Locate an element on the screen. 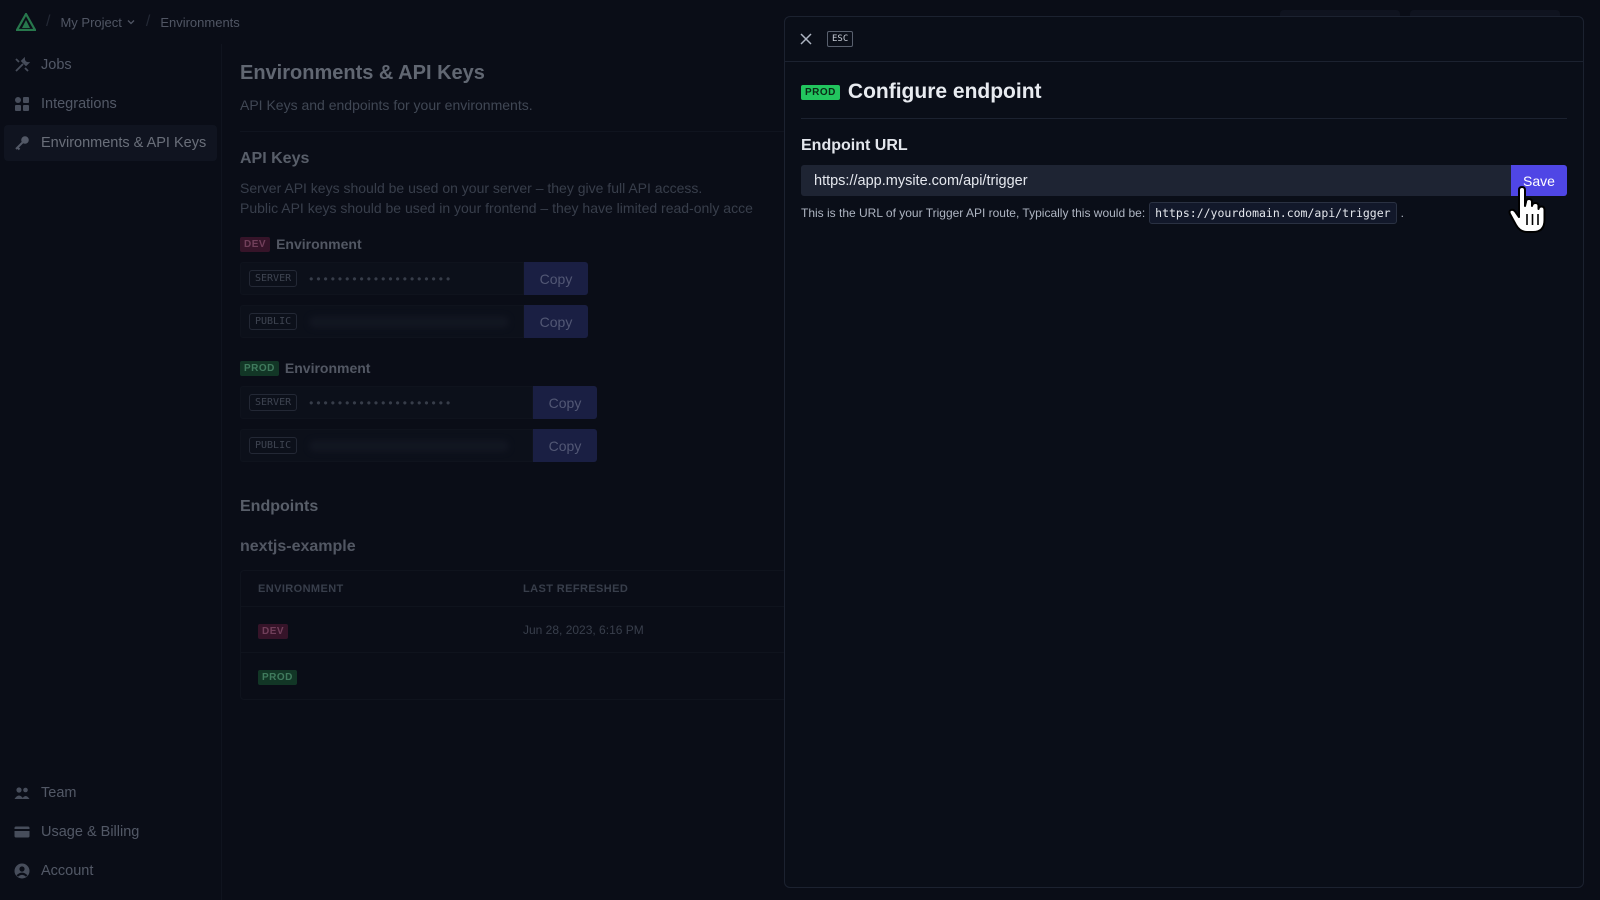 This screenshot has height=900, width=1600. endpoint-url-row: Save is located at coordinates (1184, 180).